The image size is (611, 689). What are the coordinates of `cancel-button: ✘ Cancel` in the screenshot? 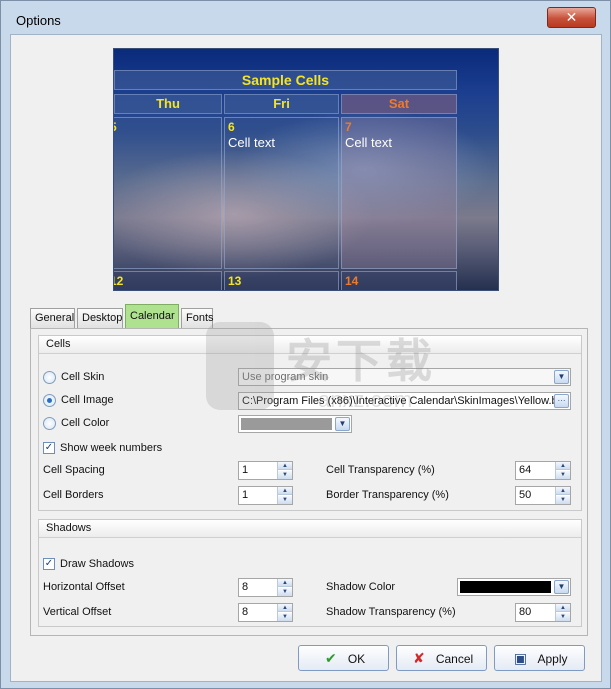 It's located at (441, 658).